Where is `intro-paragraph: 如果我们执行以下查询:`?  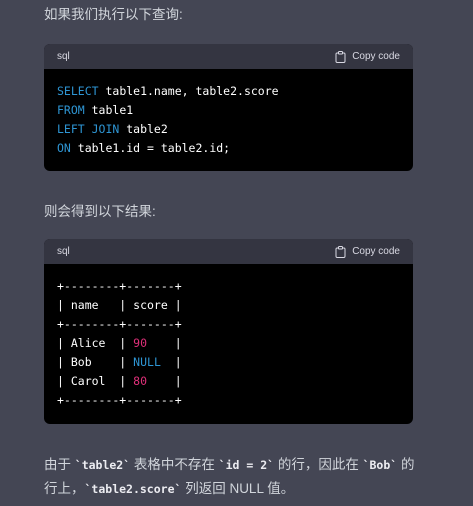 intro-paragraph: 如果我们执行以下查询: is located at coordinates (113, 14).